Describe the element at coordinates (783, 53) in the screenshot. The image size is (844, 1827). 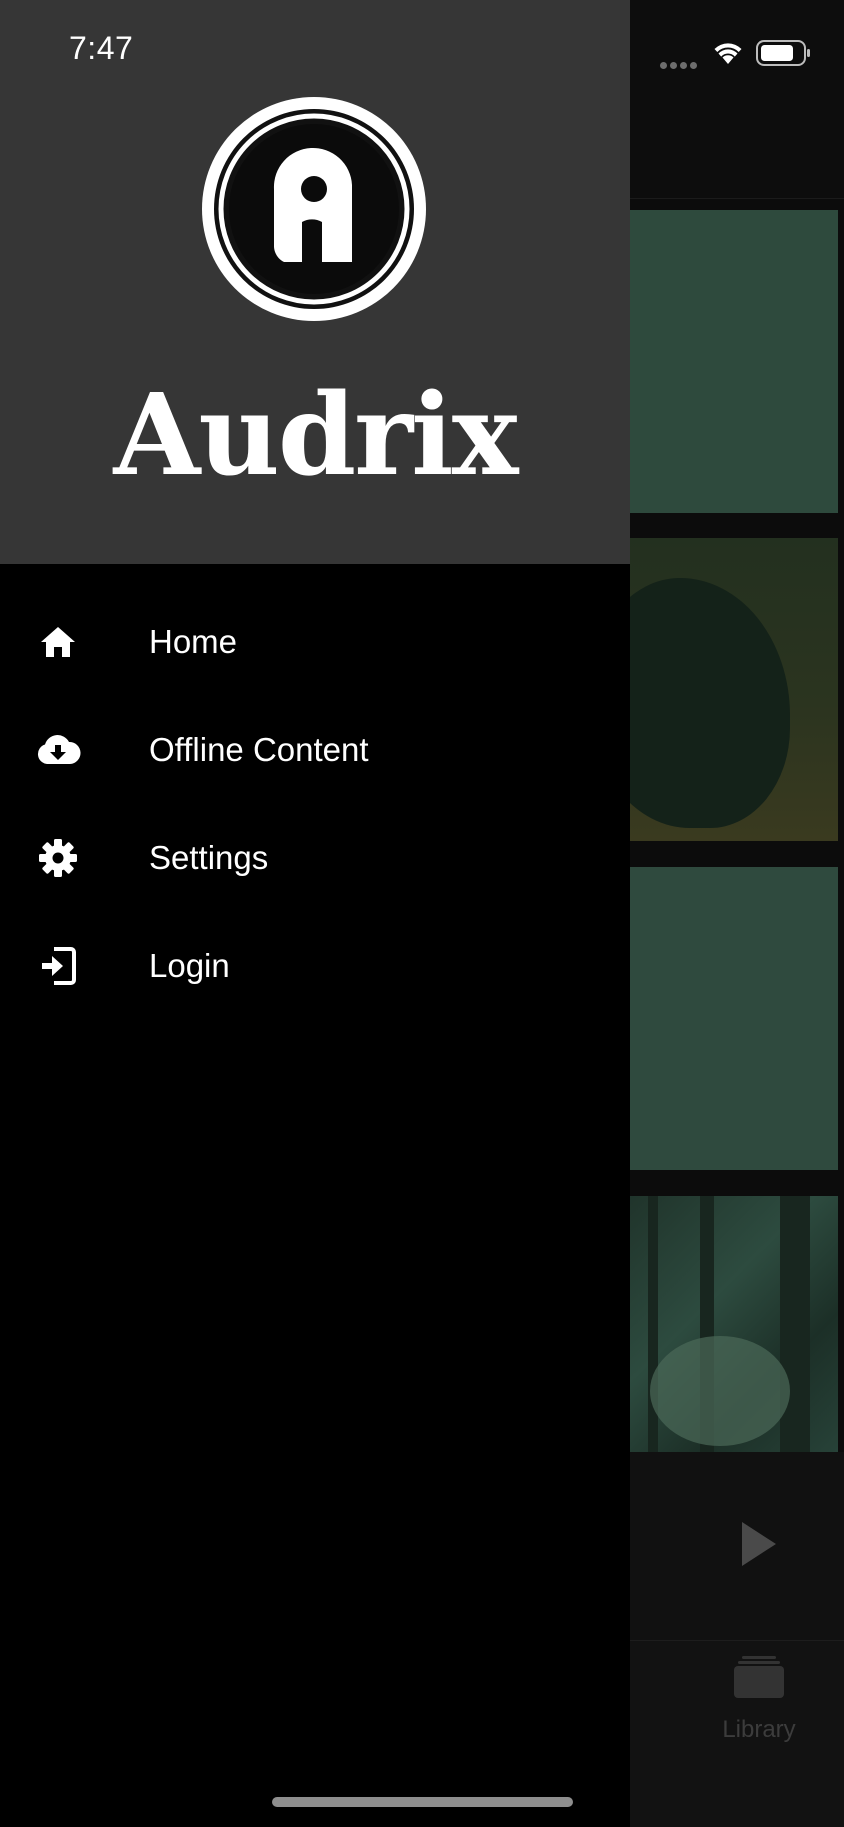
I see `battery-icon` at that location.